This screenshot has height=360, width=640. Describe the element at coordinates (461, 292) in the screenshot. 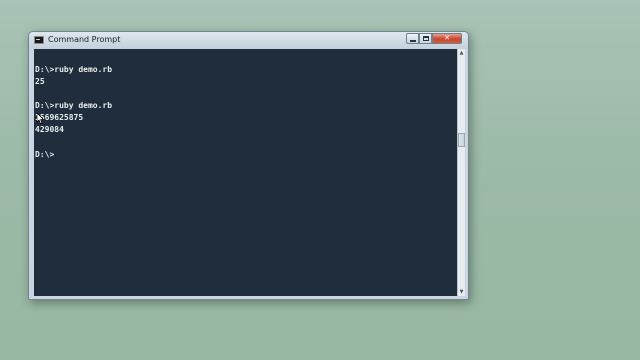

I see `scroll-down-icon: ▼` at that location.